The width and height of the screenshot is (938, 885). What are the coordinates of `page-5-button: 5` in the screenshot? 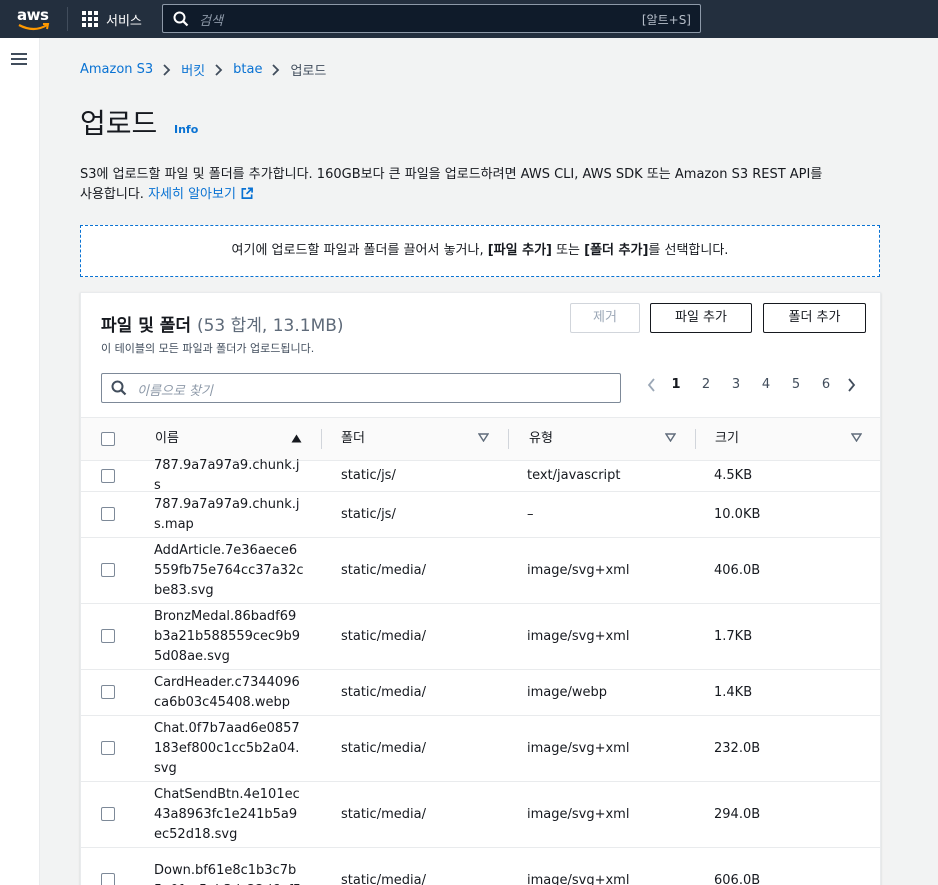 It's located at (796, 384).